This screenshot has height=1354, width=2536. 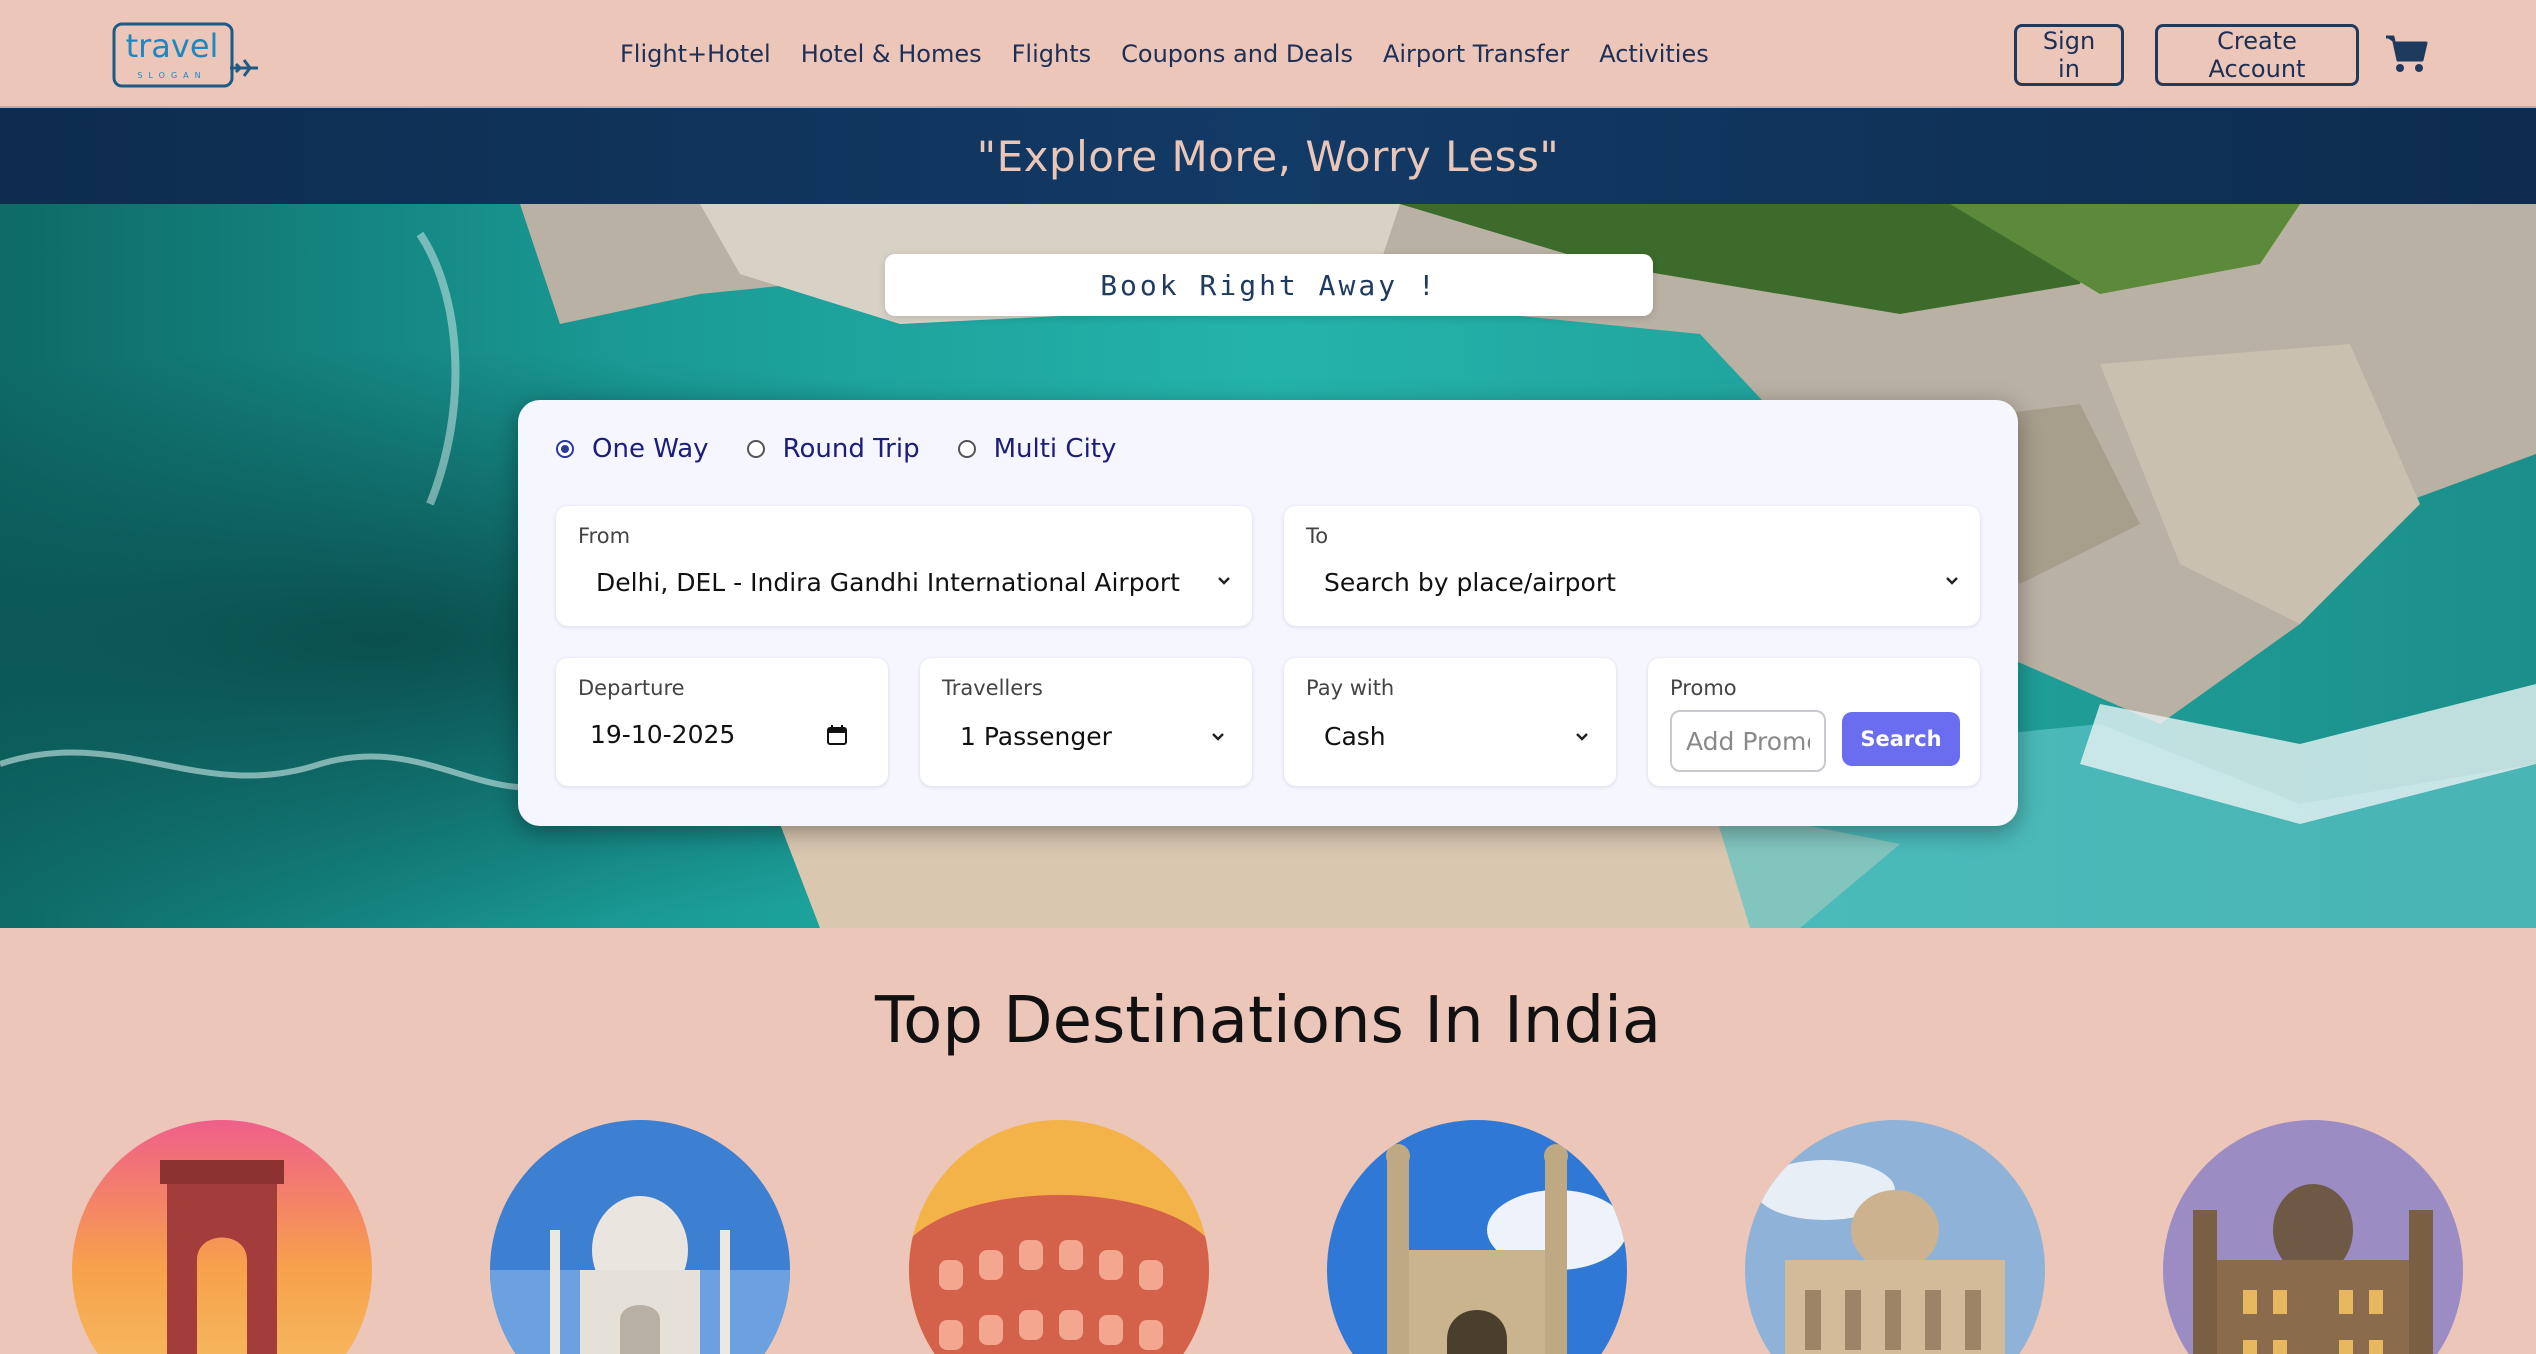 I want to click on tagline-bar: "Explore More, Worry Less", so click(x=1268, y=156).